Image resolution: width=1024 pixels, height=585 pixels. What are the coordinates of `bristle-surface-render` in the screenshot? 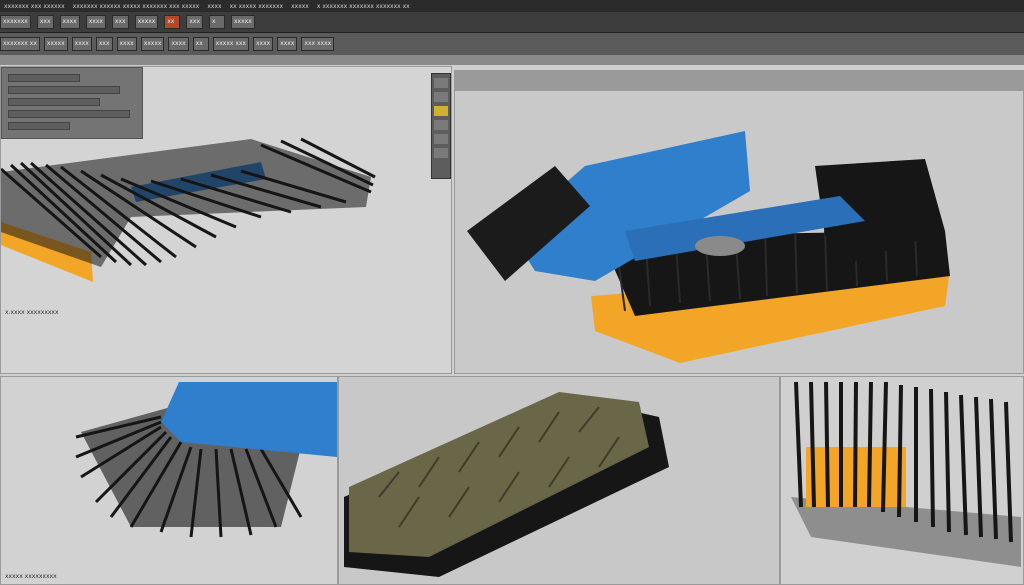 It's located at (506, 484).